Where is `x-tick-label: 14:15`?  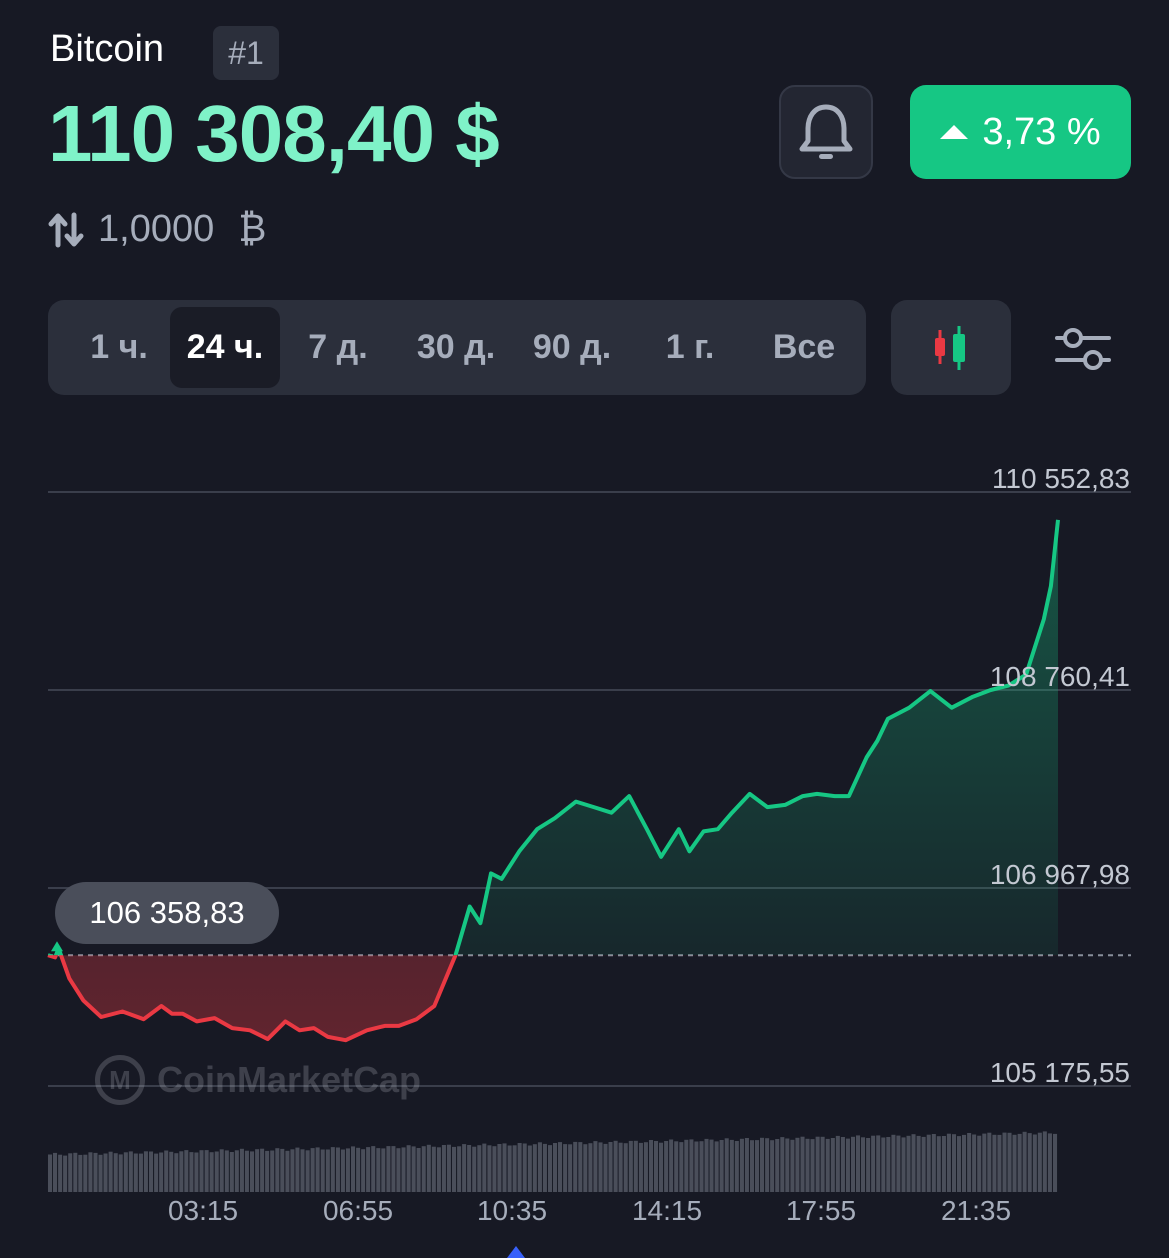
x-tick-label: 14:15 is located at coordinates (667, 1210).